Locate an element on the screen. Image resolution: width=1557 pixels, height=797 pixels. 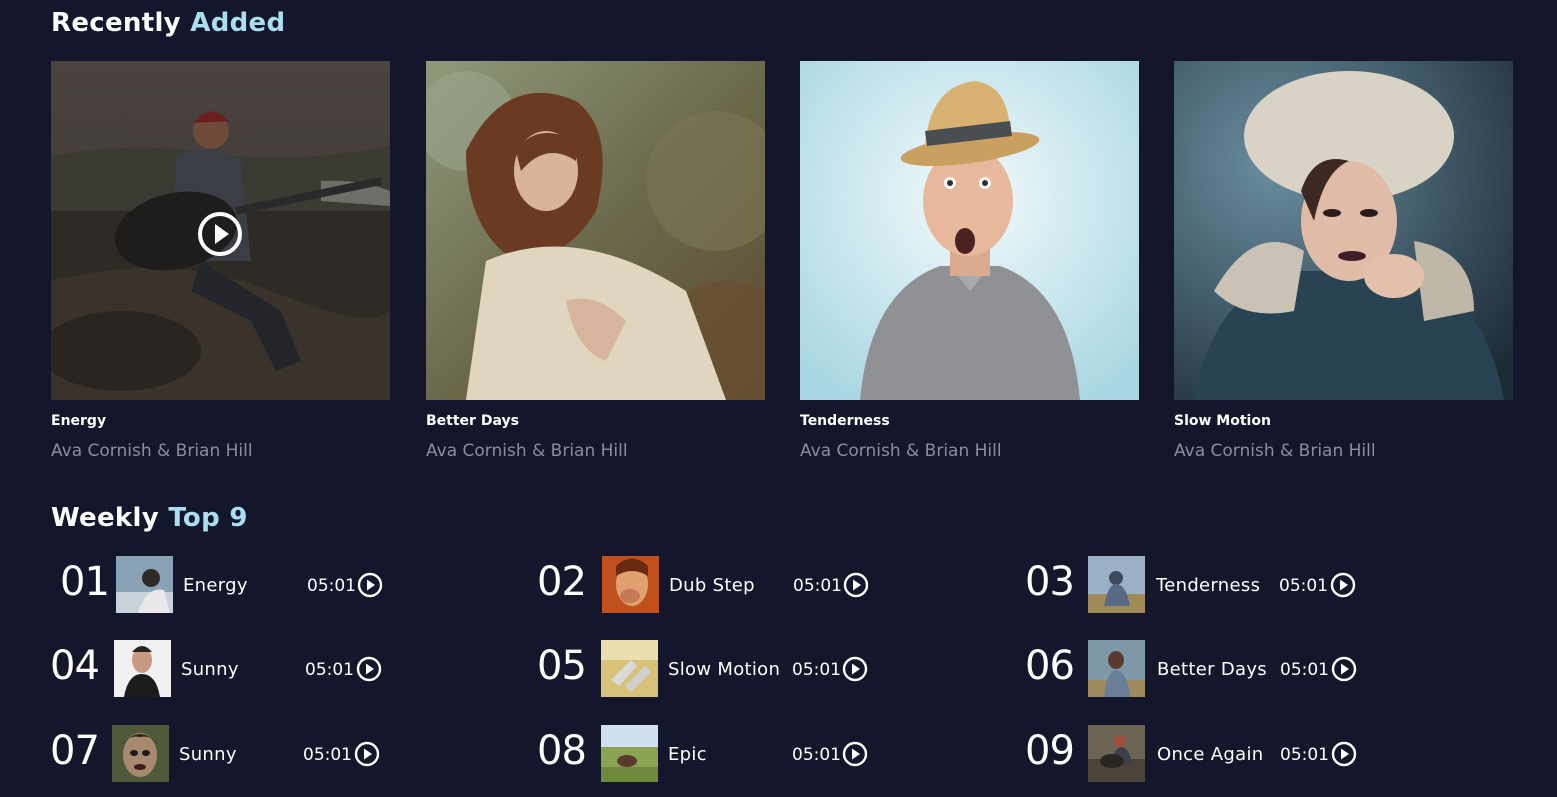
chart-rank: 09 is located at coordinates (1050, 751).